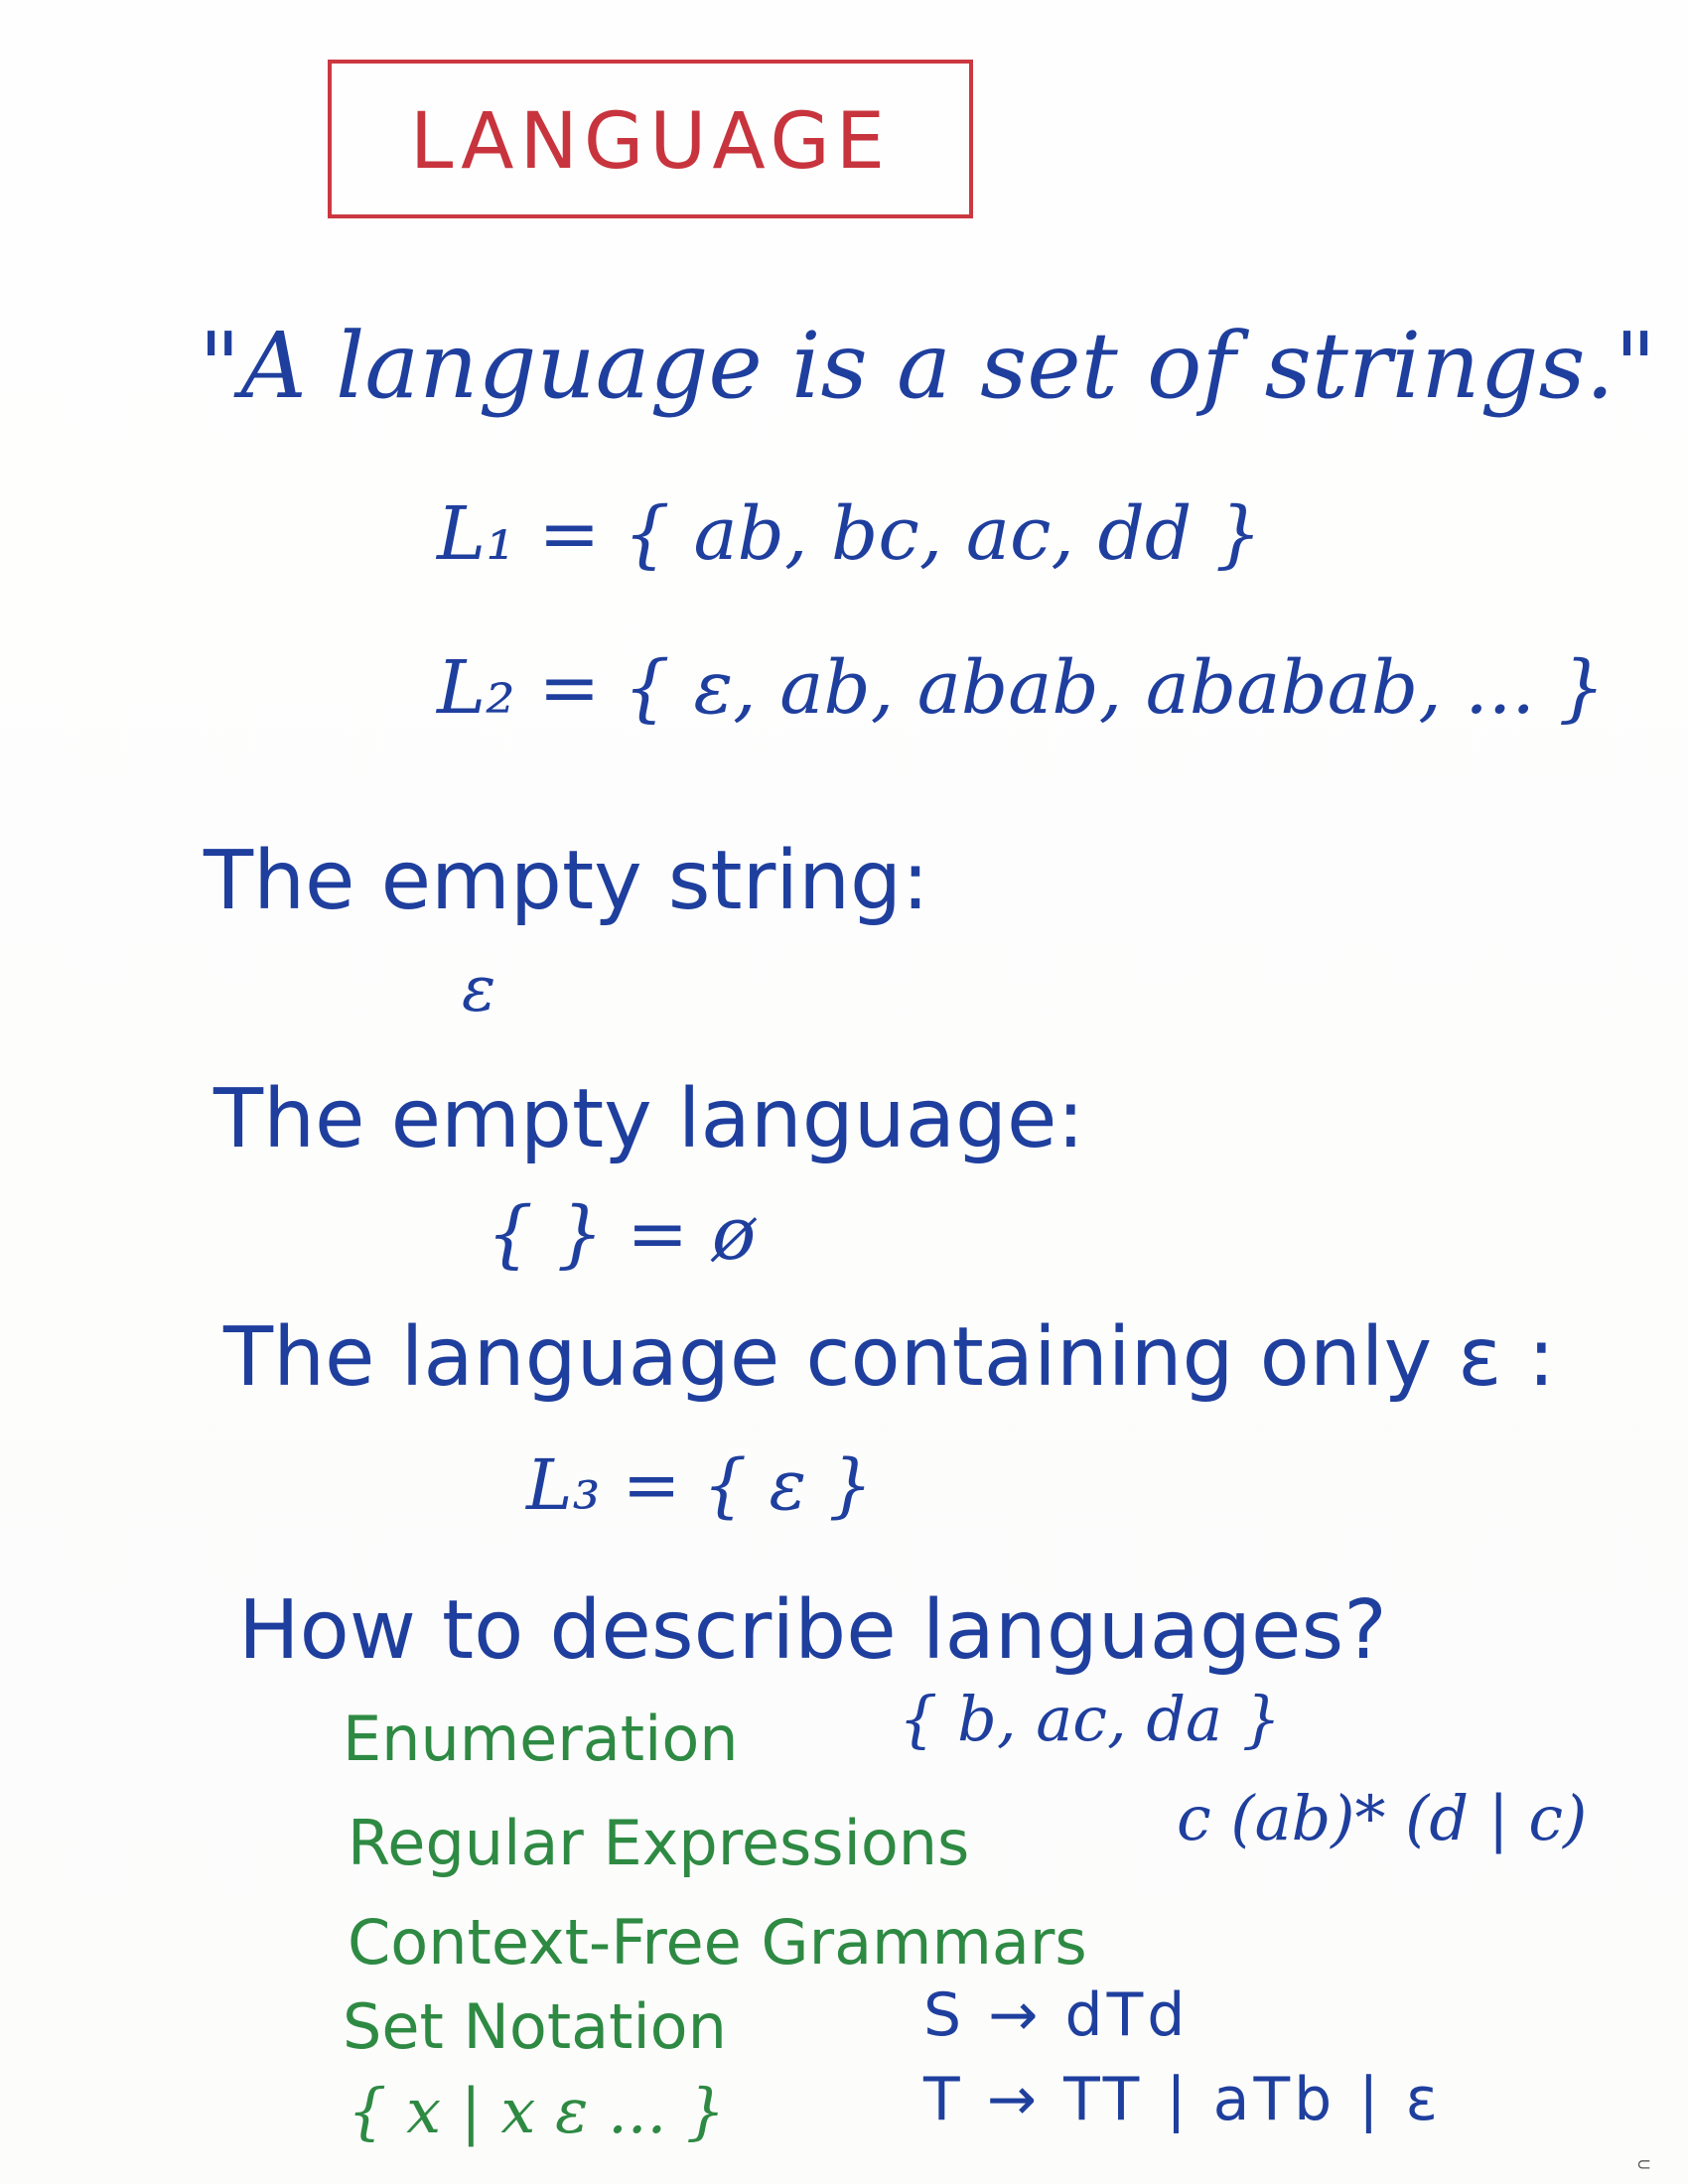 The image size is (1688, 2184). I want to click on empty-set-expression: { } = ø, so click(622, 1234).